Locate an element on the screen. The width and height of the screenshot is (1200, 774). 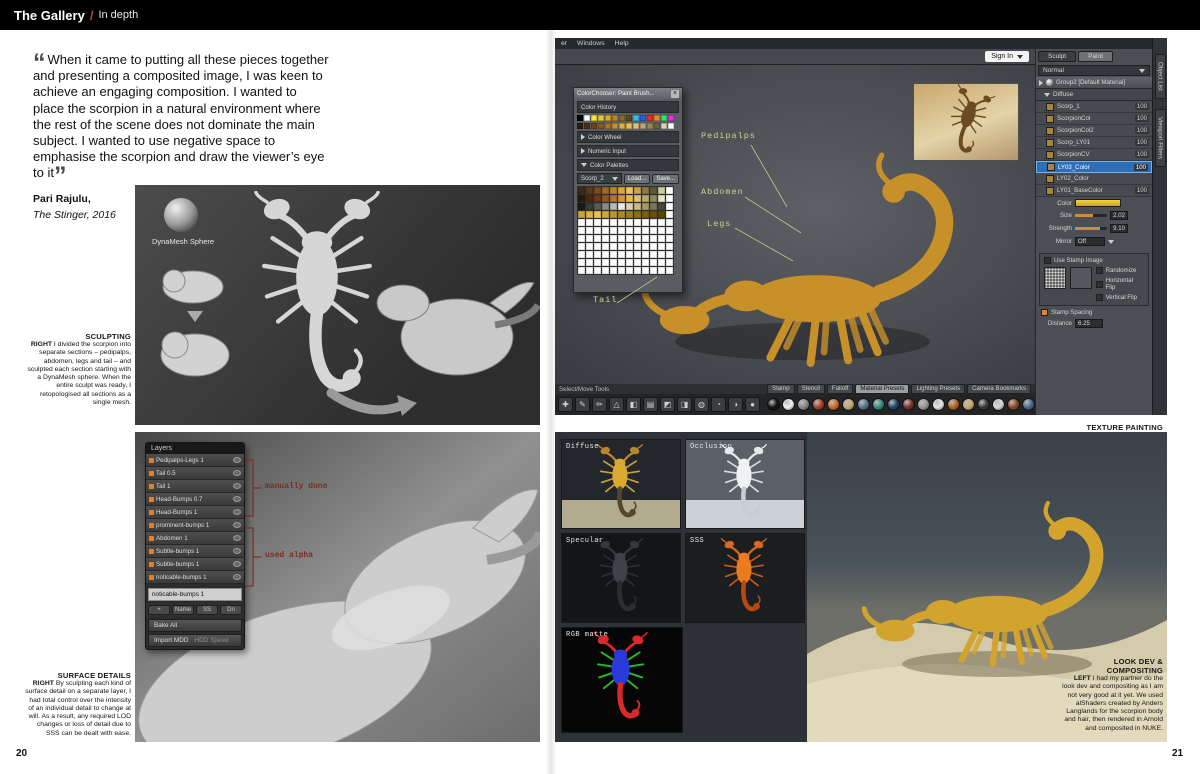
clone-tool-icon: ◩ is located at coordinates (667, 404).